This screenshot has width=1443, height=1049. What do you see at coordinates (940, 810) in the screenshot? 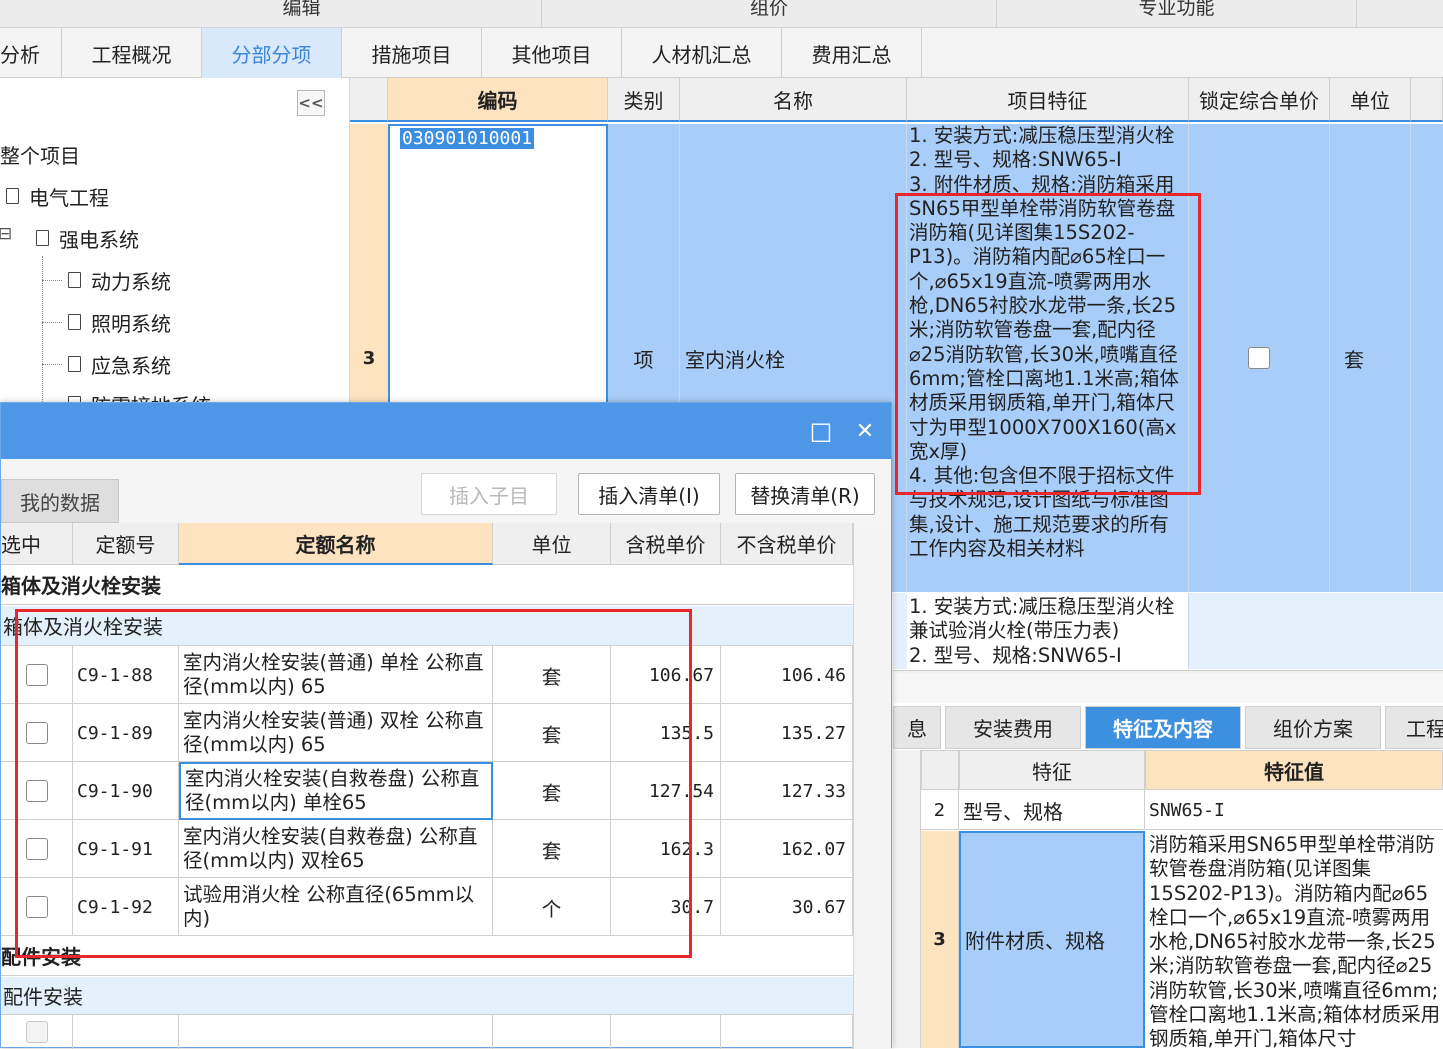
I see `row-number: 2` at bounding box center [940, 810].